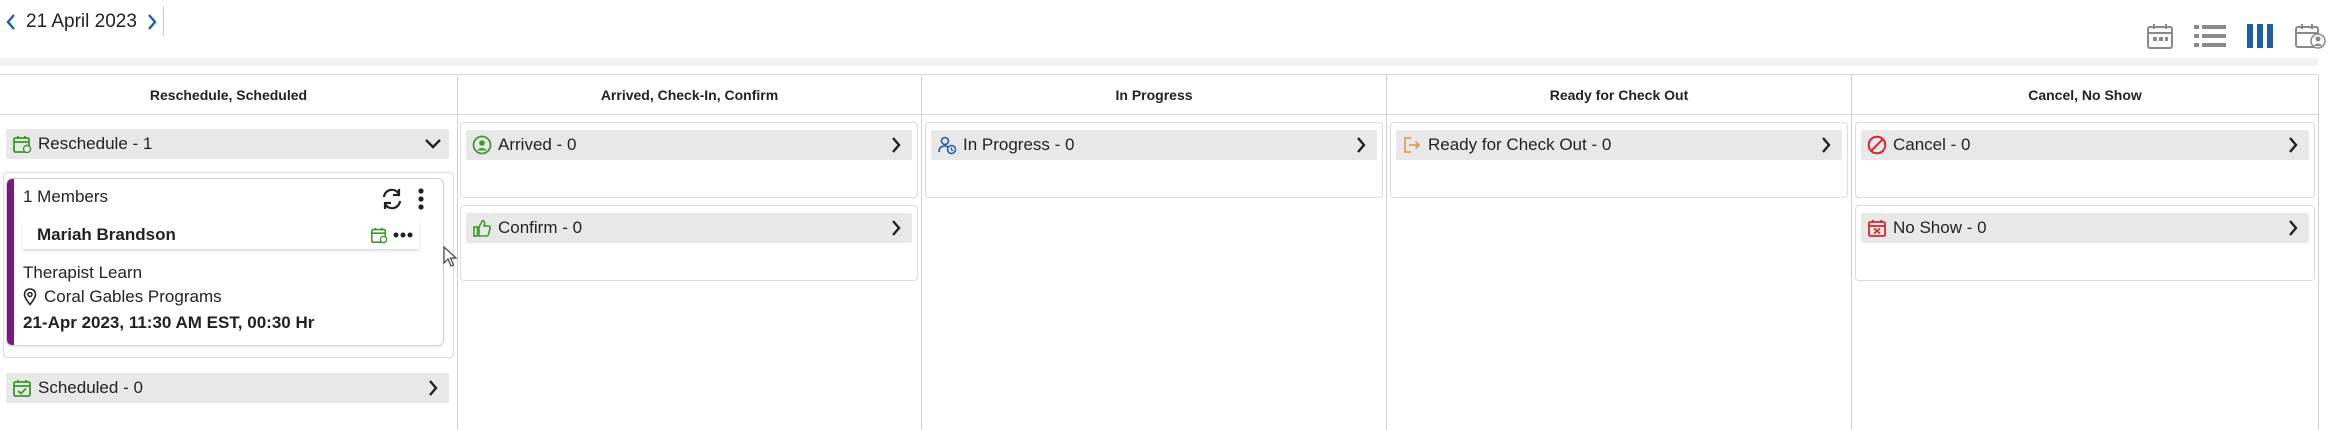 The height and width of the screenshot is (430, 2342). What do you see at coordinates (90, 387) in the screenshot?
I see `group-label: Scheduled - 0` at bounding box center [90, 387].